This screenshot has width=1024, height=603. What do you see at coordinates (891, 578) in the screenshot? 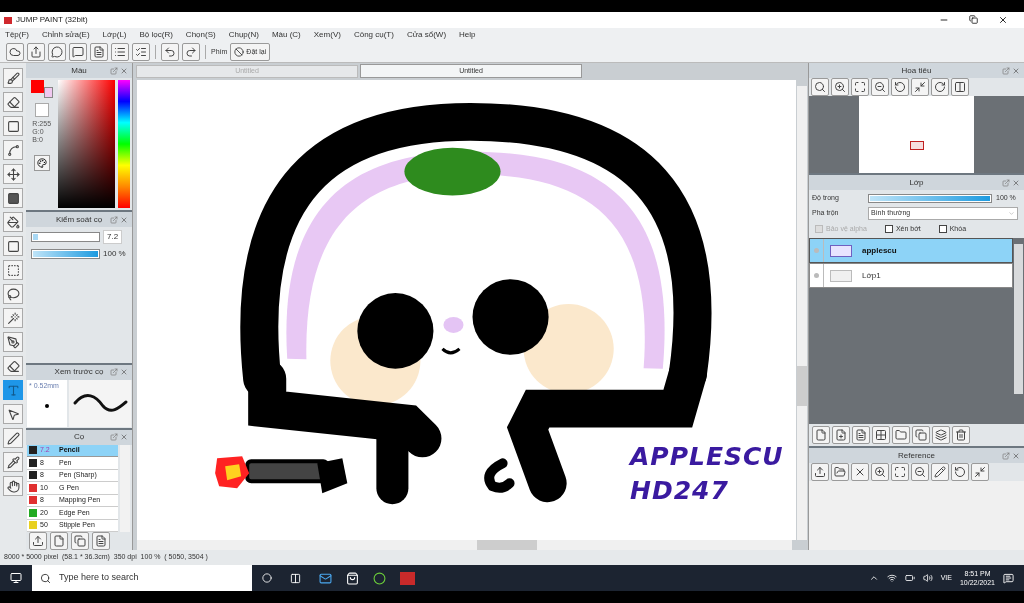
I see `network-icon` at bounding box center [891, 578].